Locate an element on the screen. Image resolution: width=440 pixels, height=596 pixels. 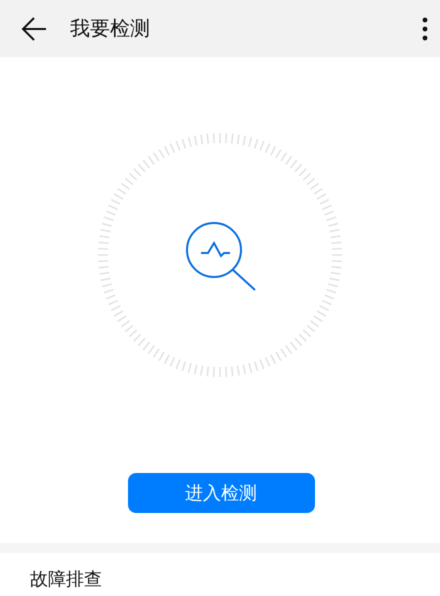
more-options-icon is located at coordinates (425, 28).